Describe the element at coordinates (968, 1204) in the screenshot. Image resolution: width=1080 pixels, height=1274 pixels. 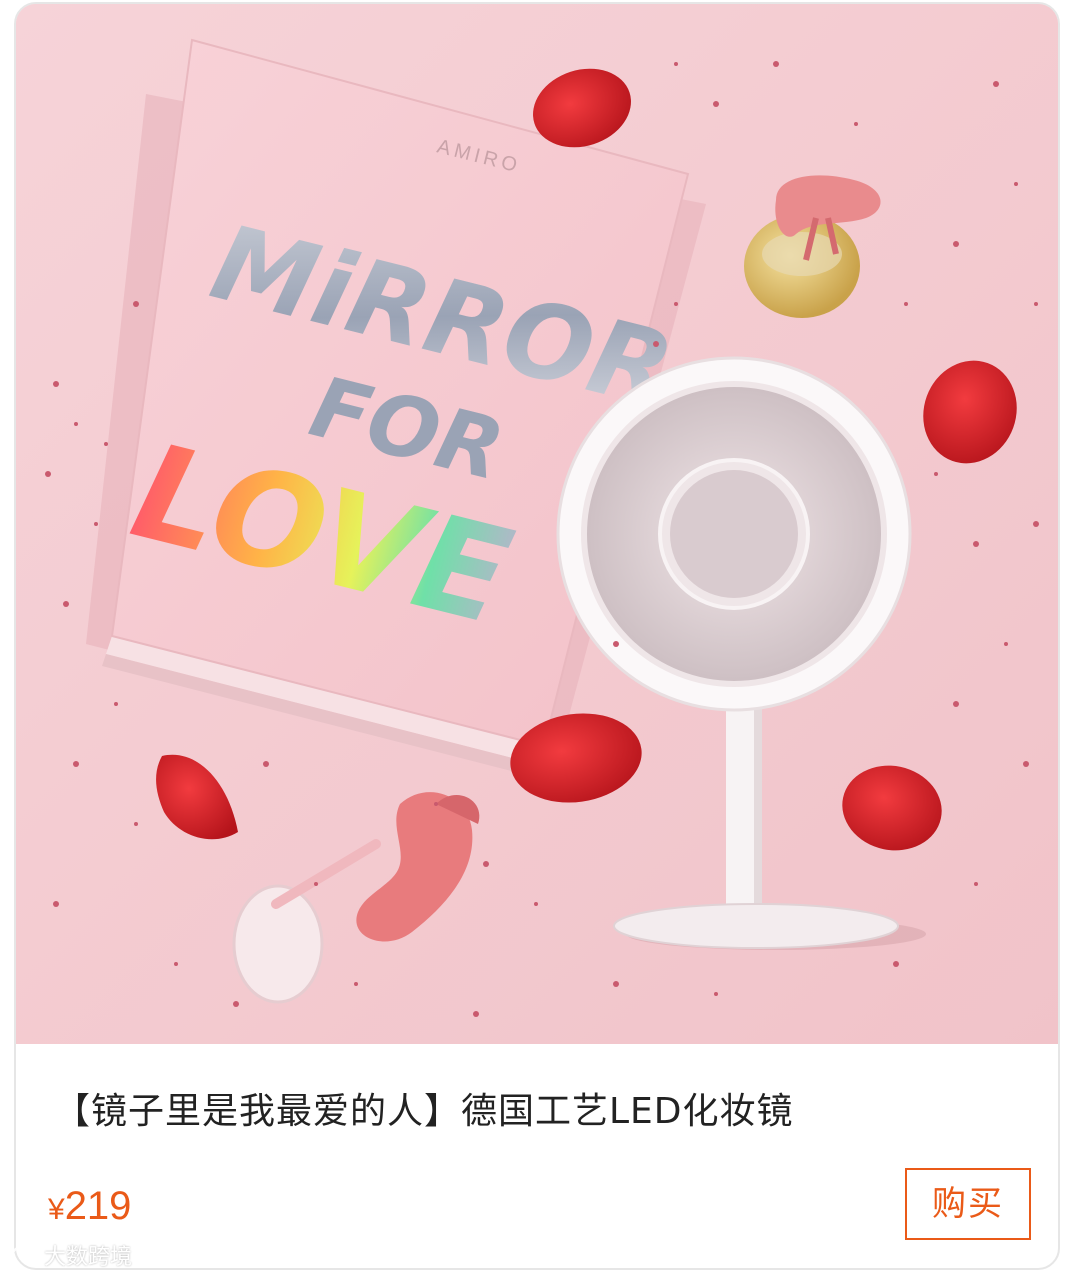
I see `buy-button: 购买` at that location.